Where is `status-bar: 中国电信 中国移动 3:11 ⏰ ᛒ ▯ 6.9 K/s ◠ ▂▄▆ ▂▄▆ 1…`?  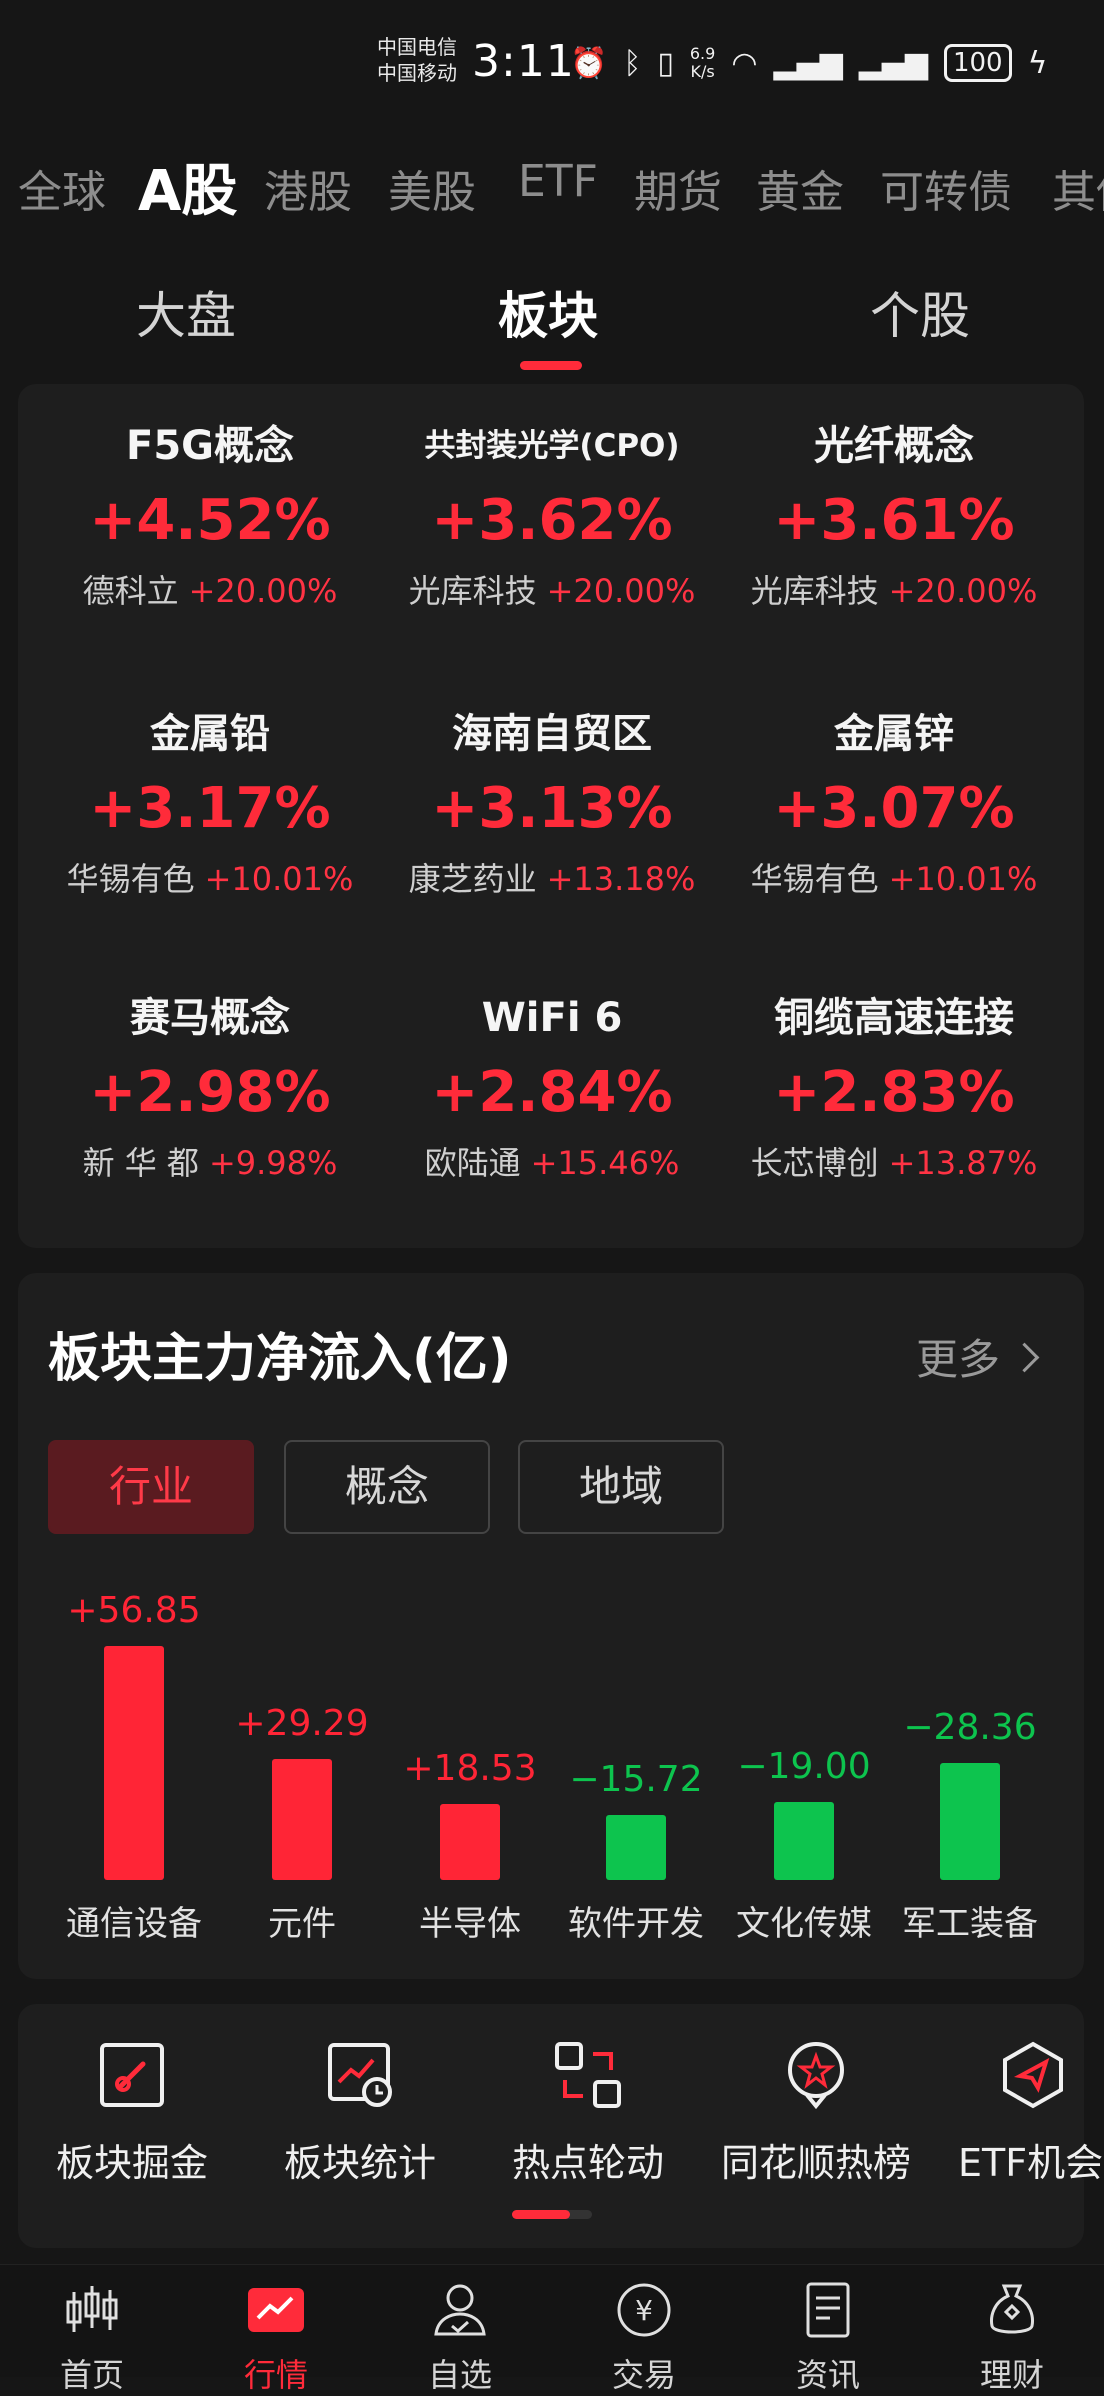
status-bar: 中国电信 中国移动 3:11 ⏰ ᛒ ▯ 6.9 K/s ◠ ▂▄▆ ▂▄▆ 1… is located at coordinates (552, 70).